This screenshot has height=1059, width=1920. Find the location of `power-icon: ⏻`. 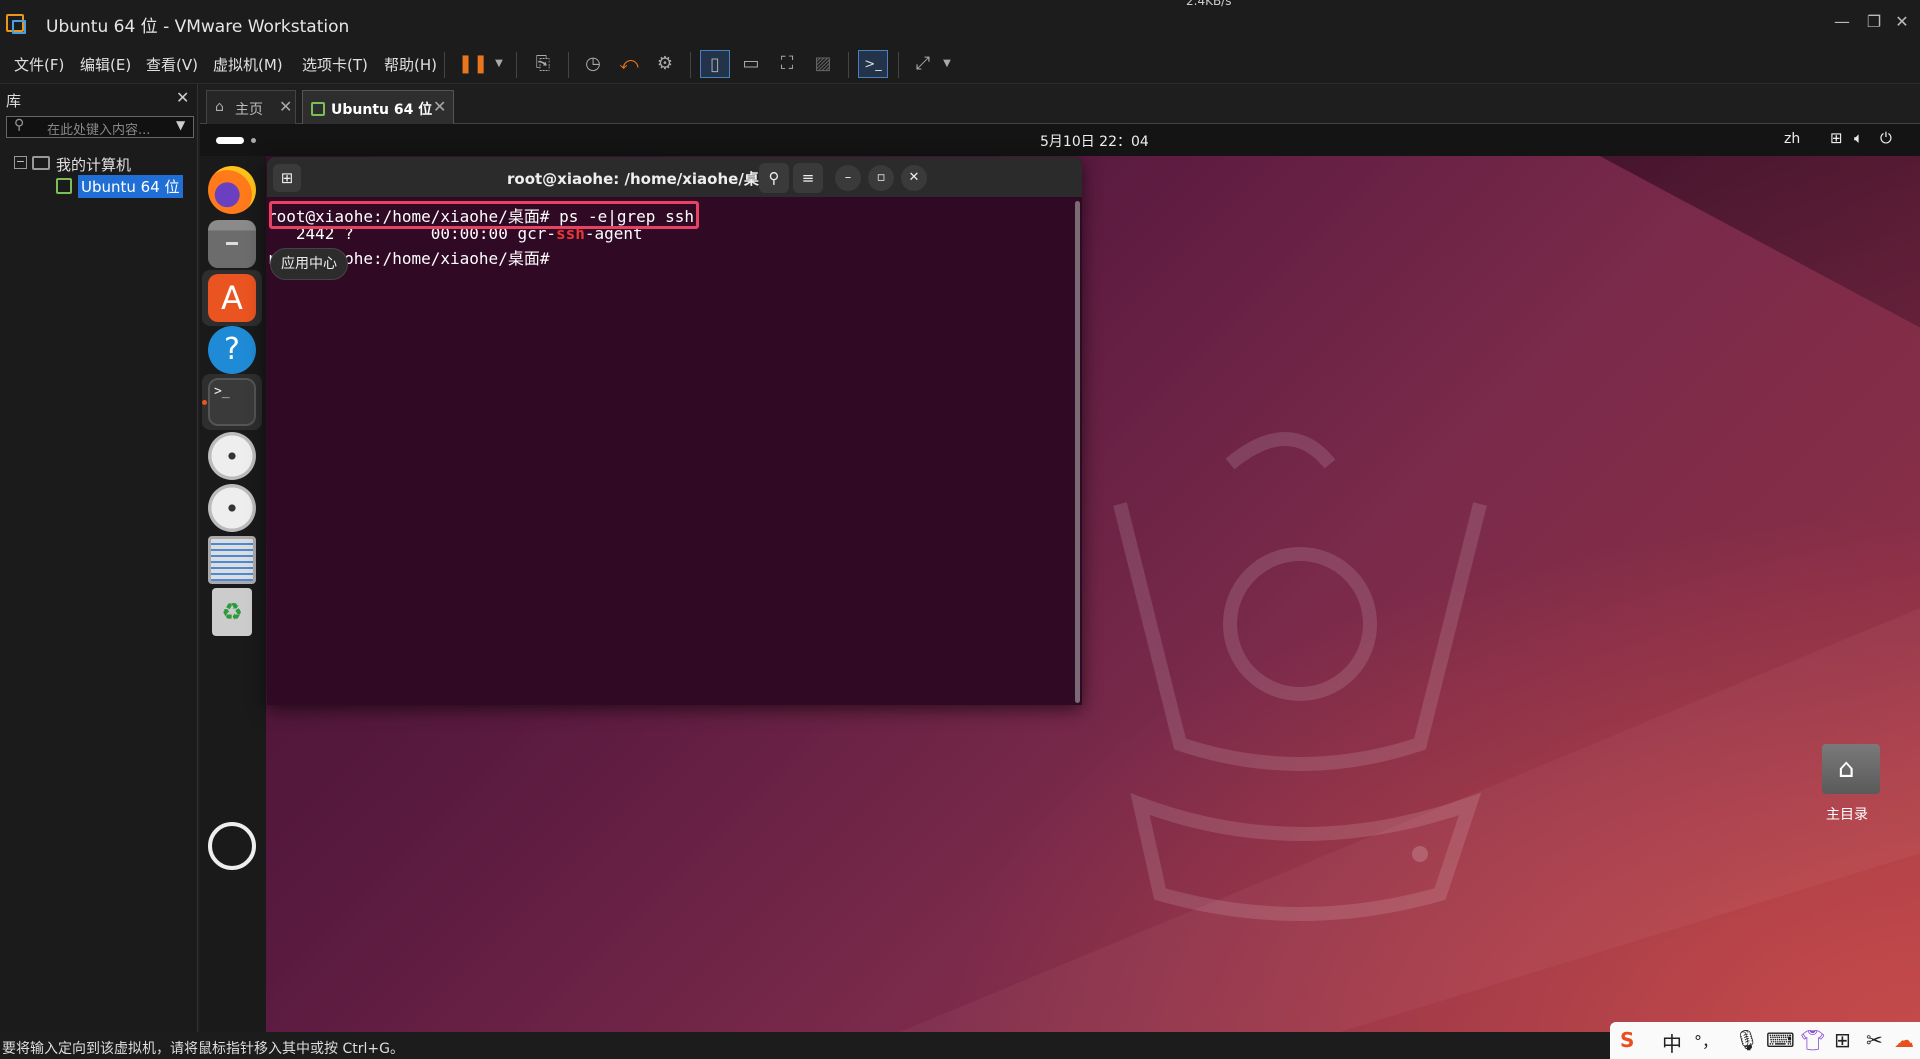

power-icon: ⏻ is located at coordinates (1886, 138).